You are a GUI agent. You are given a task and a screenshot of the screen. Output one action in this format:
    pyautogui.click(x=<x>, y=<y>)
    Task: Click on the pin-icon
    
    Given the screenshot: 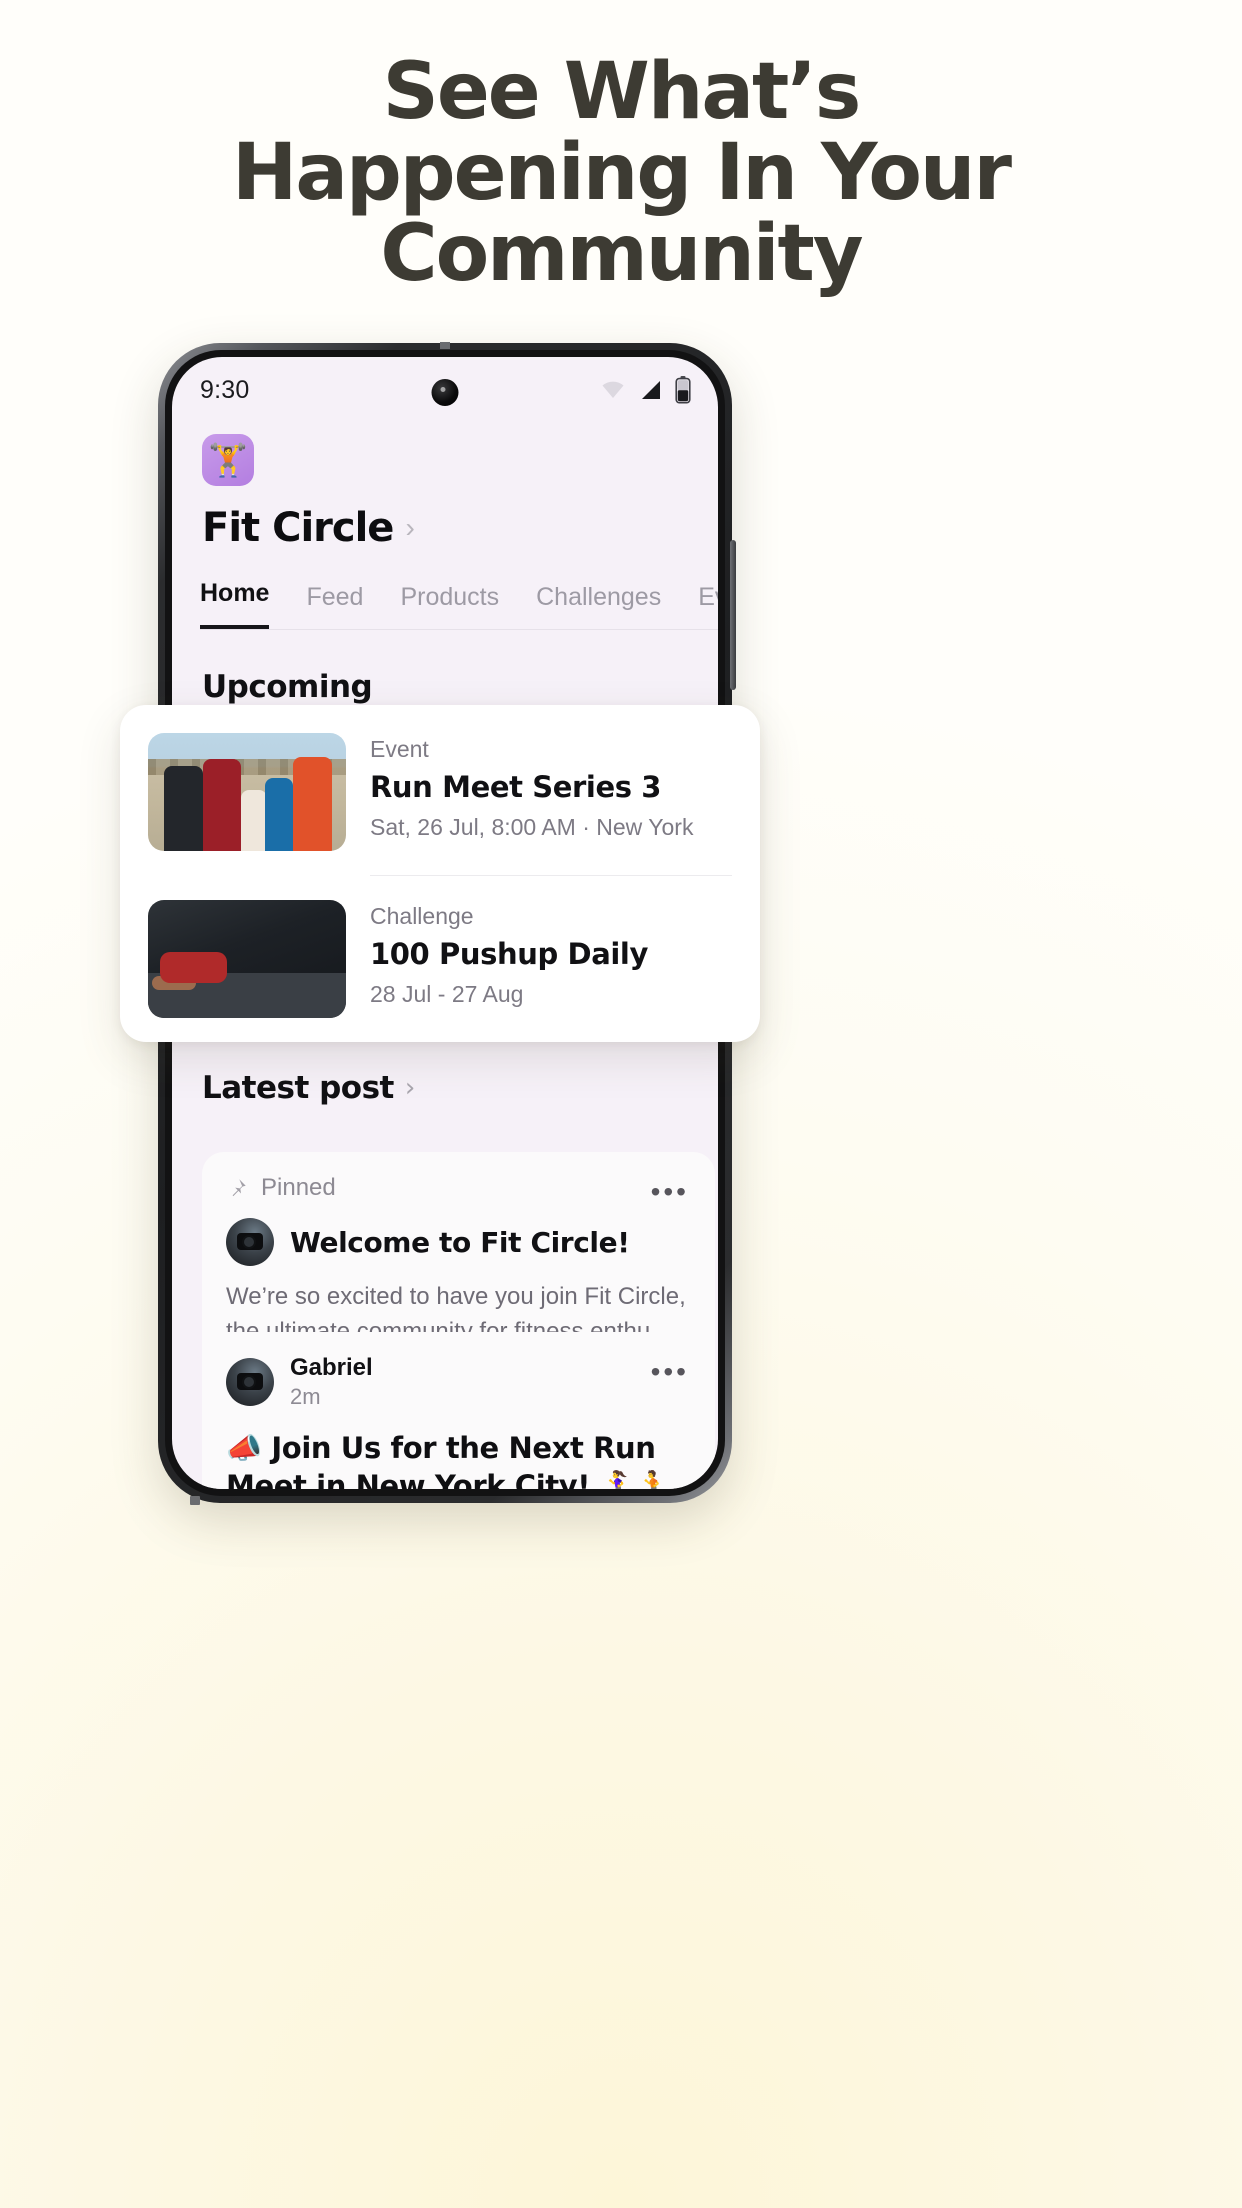 What is the action you would take?
    pyautogui.click(x=239, y=1188)
    